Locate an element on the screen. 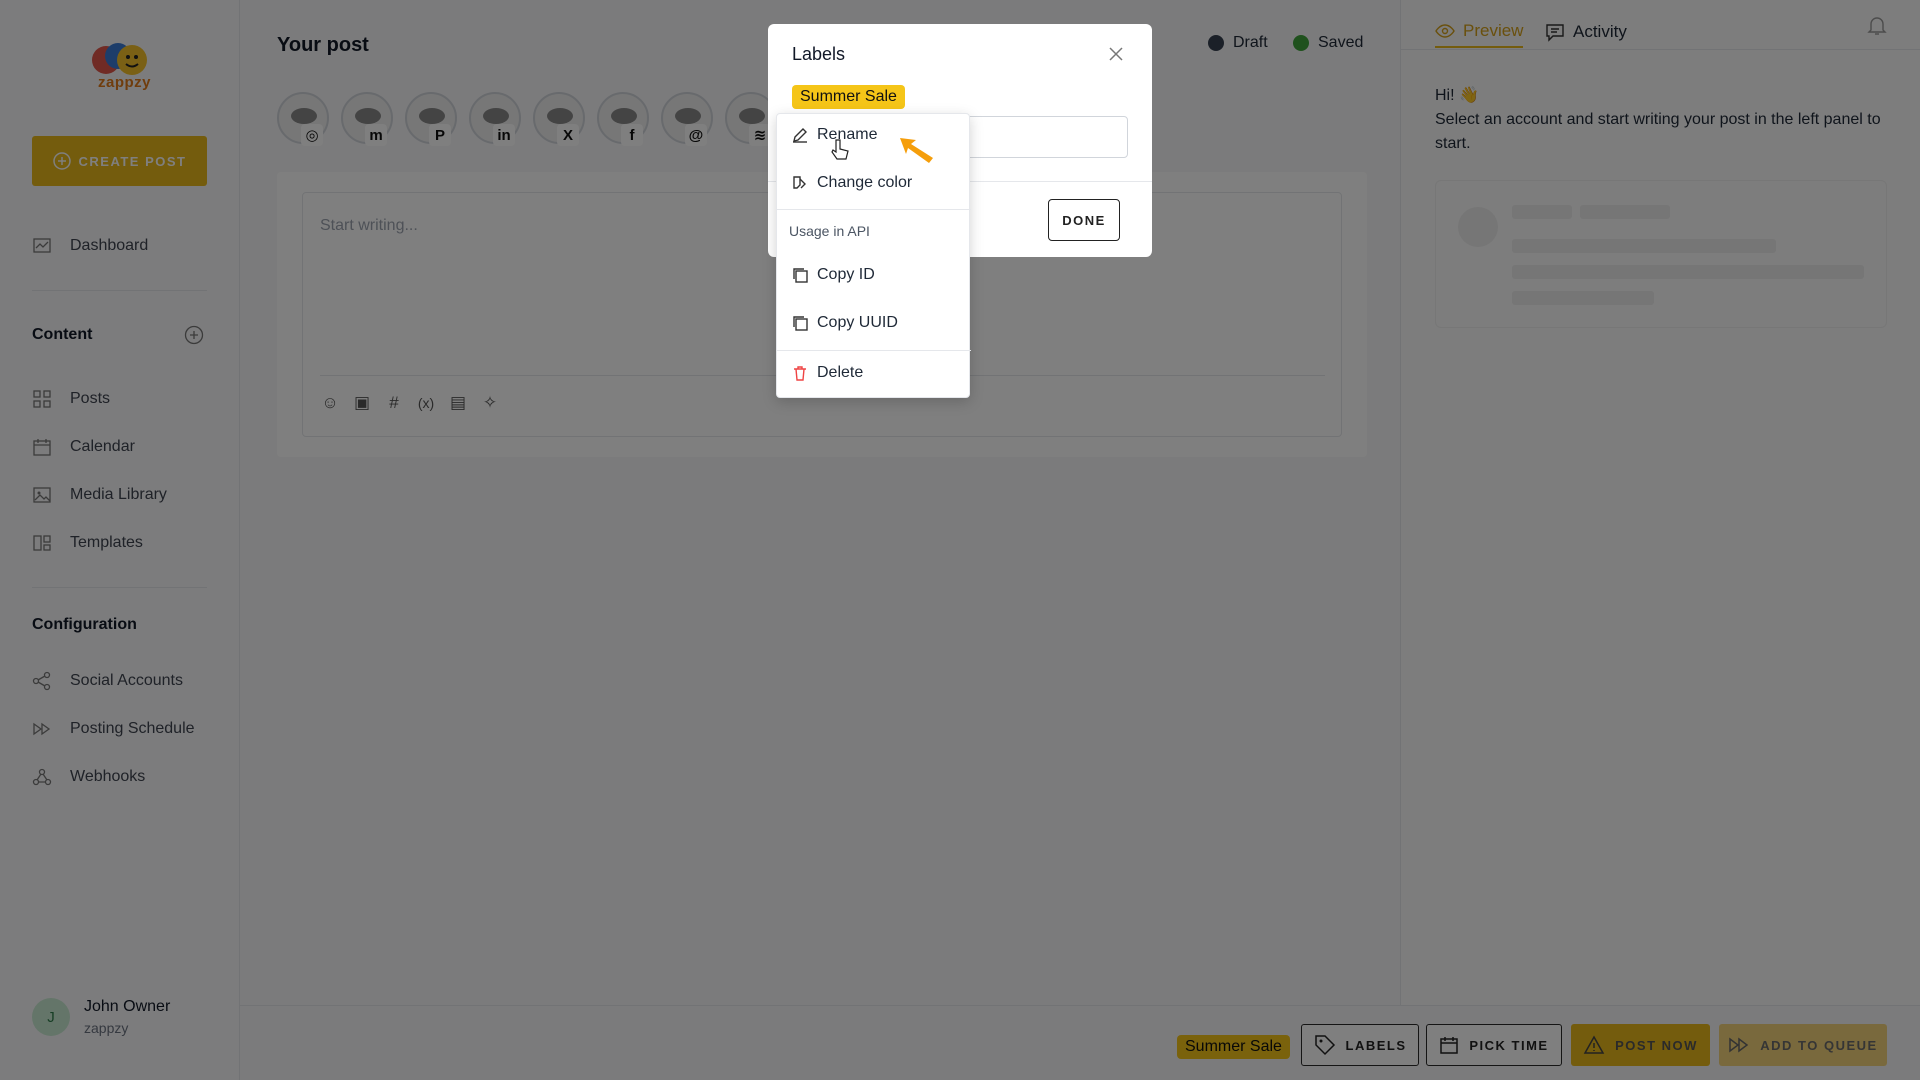  menu-item-copy-id: Copy ID is located at coordinates (833, 275).